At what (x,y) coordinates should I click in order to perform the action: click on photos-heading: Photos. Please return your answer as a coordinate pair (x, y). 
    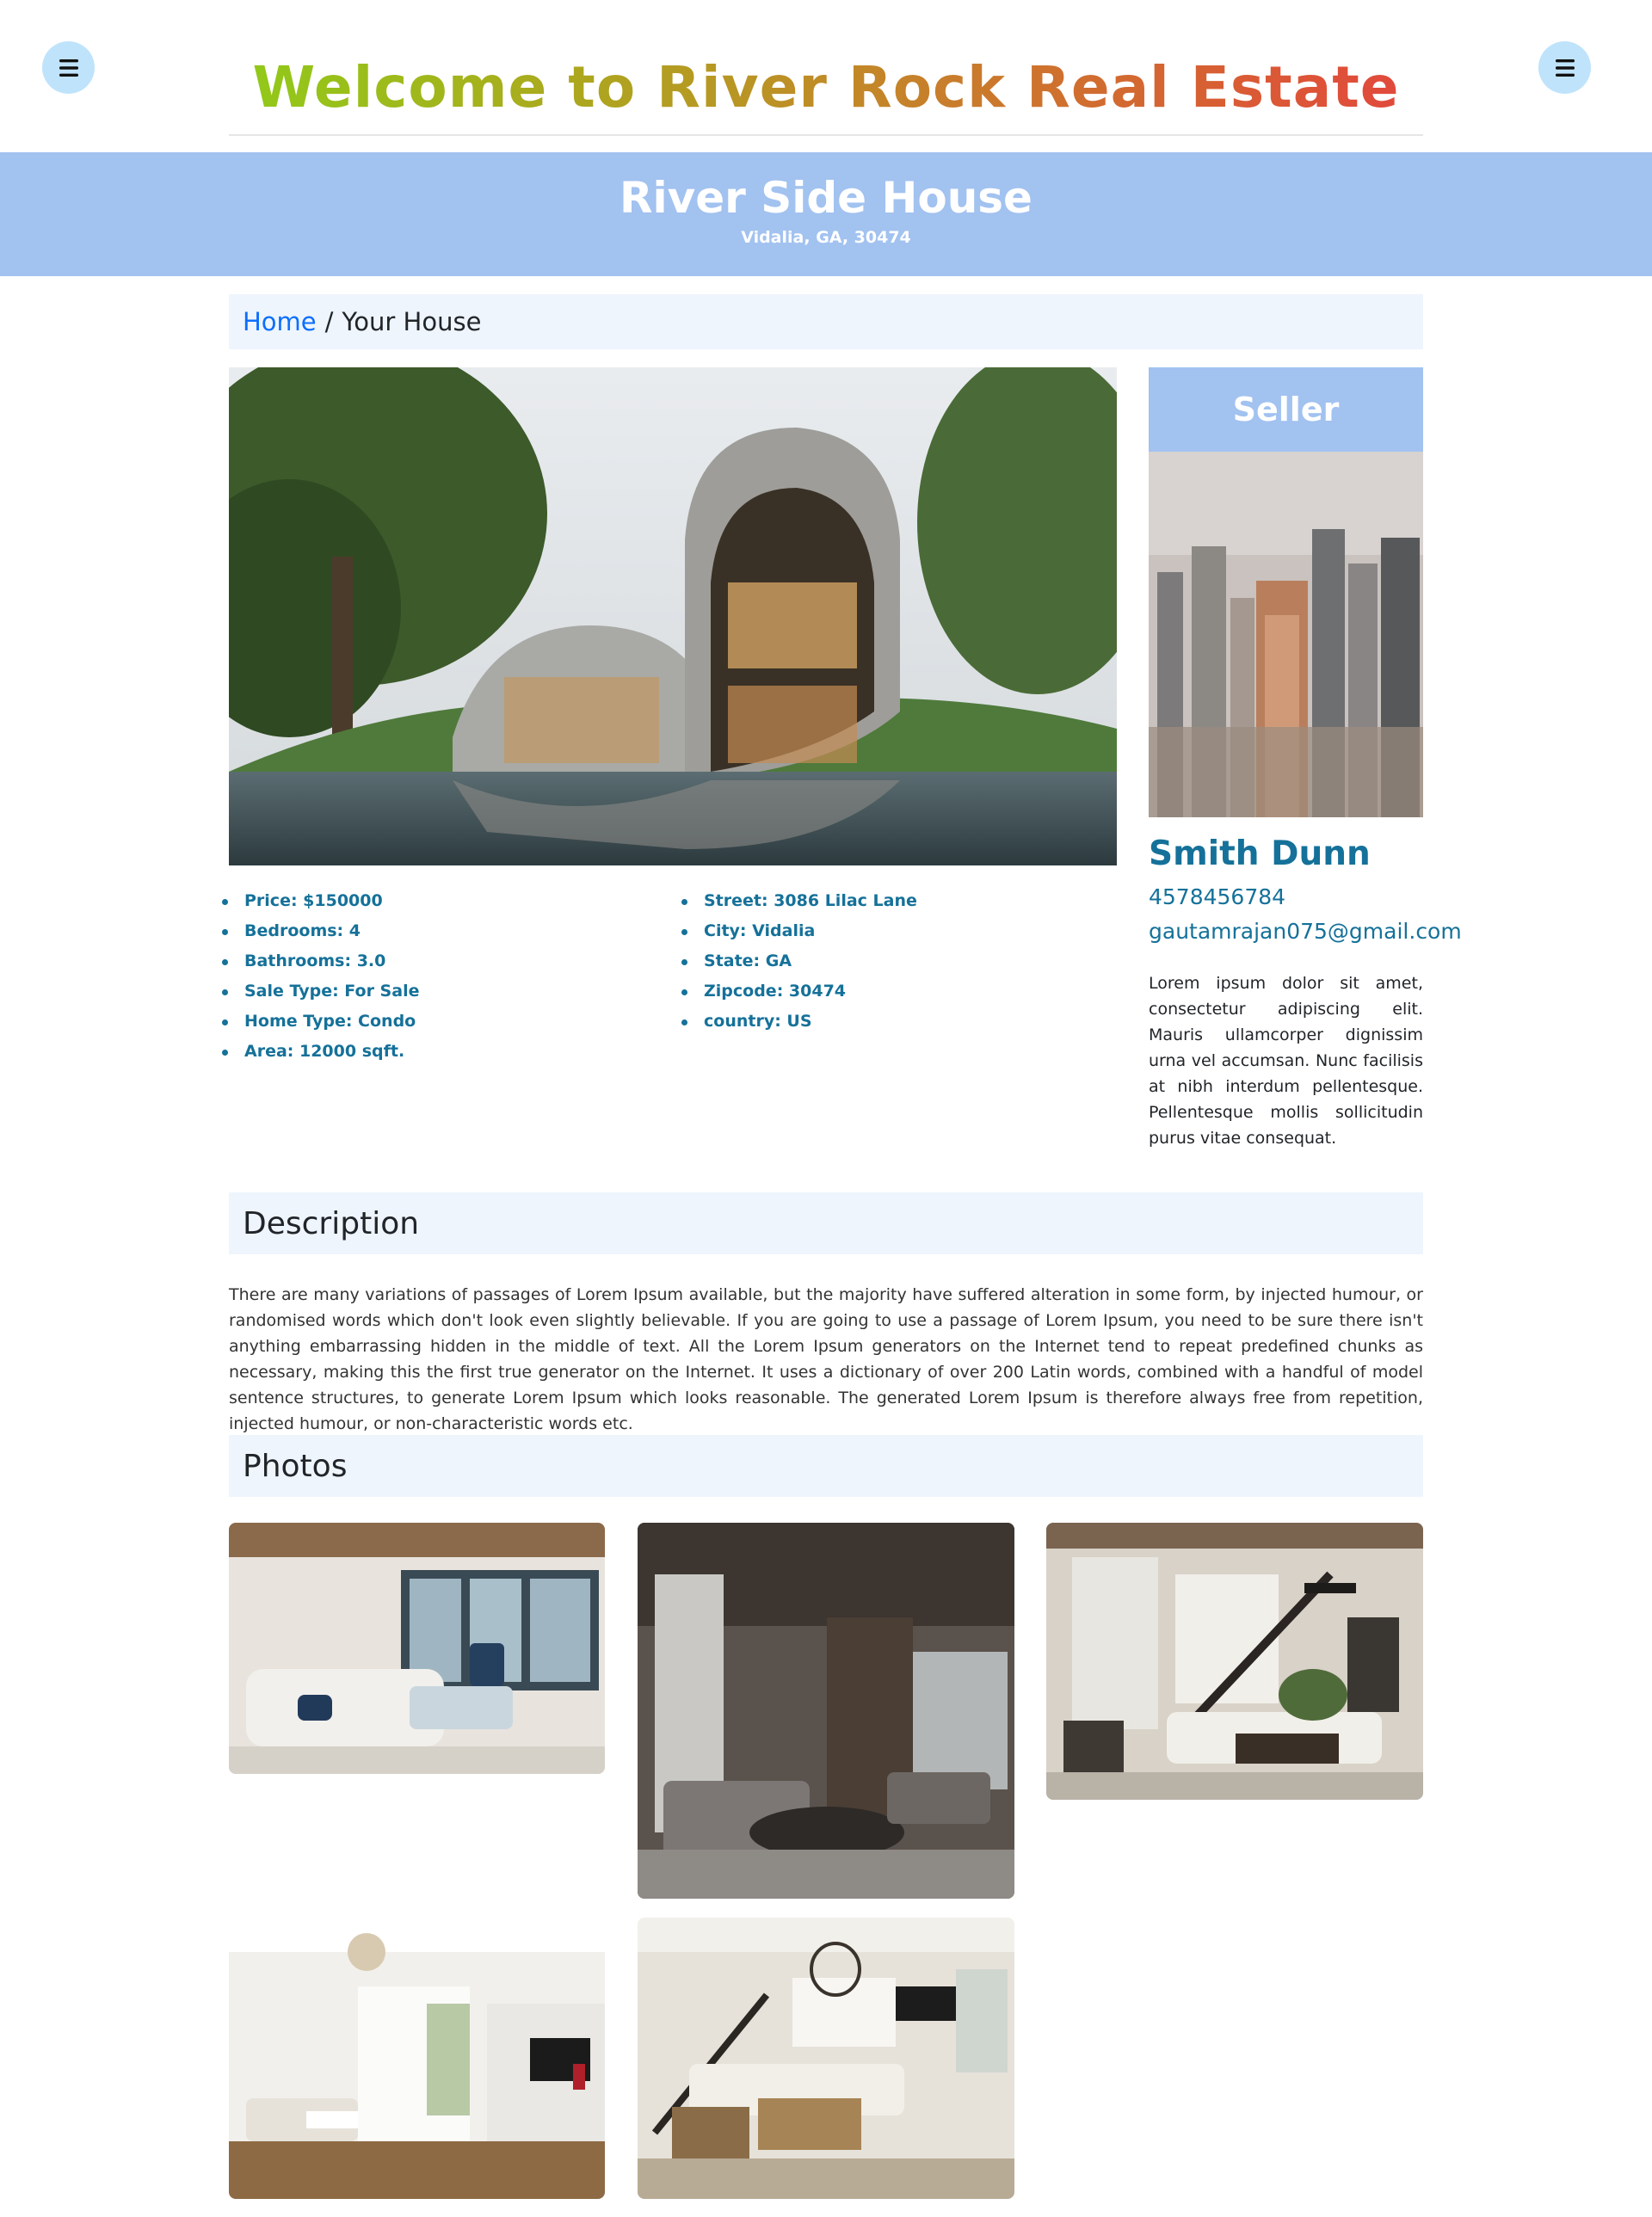
    Looking at the image, I should click on (826, 1466).